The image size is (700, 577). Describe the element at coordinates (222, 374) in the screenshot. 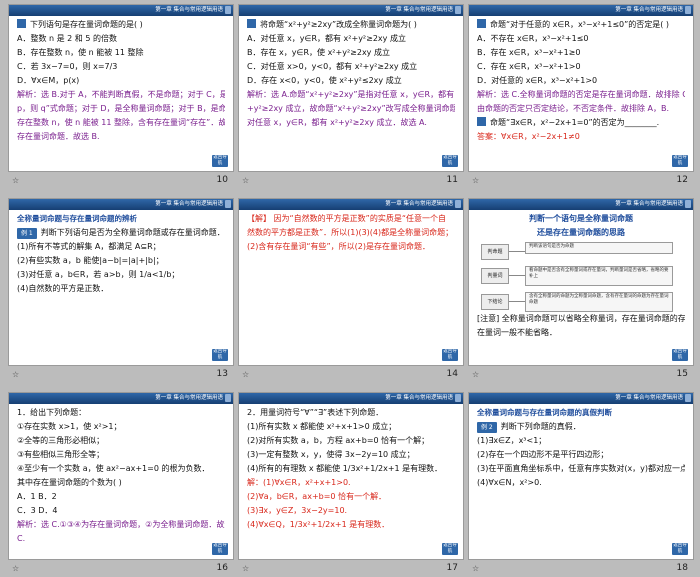

I see `slide-number: 13` at that location.